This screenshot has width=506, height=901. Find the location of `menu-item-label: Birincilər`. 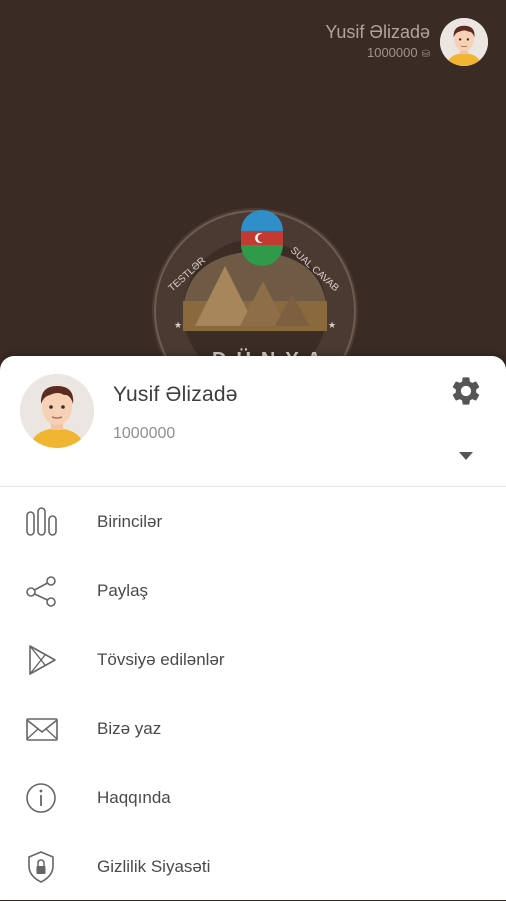

menu-item-label: Birincilər is located at coordinates (130, 521).